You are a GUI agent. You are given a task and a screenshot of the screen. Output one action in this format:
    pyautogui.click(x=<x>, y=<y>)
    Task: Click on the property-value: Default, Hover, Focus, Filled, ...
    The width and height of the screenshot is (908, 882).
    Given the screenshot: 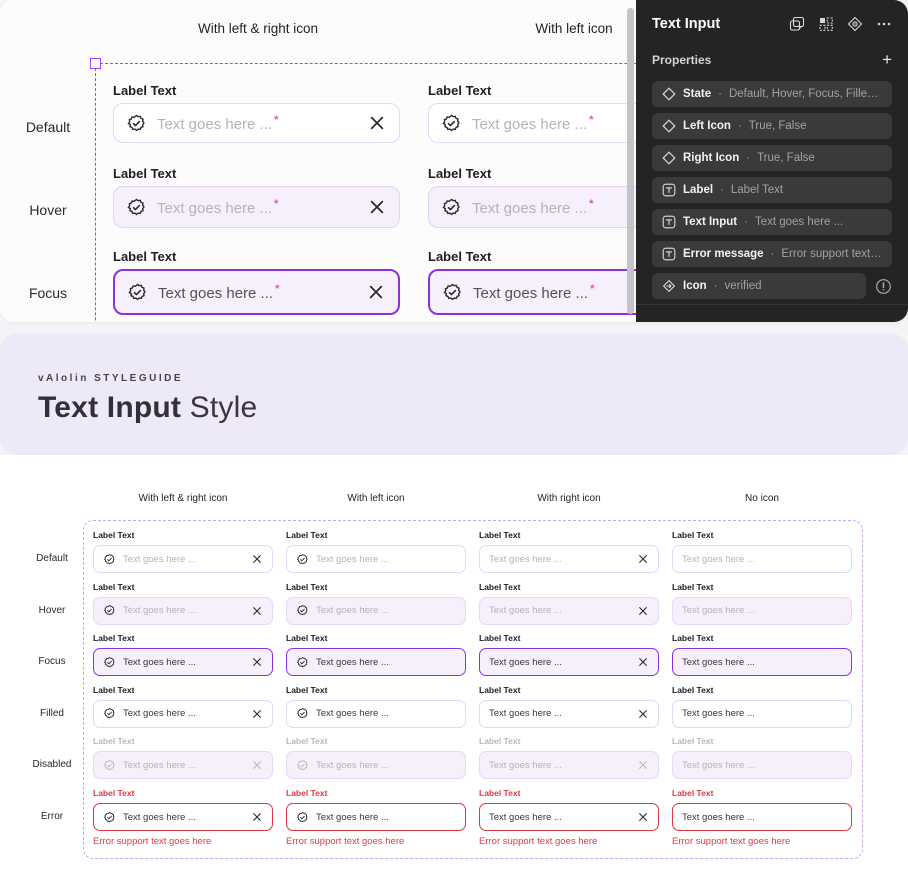 What is the action you would take?
    pyautogui.click(x=805, y=94)
    